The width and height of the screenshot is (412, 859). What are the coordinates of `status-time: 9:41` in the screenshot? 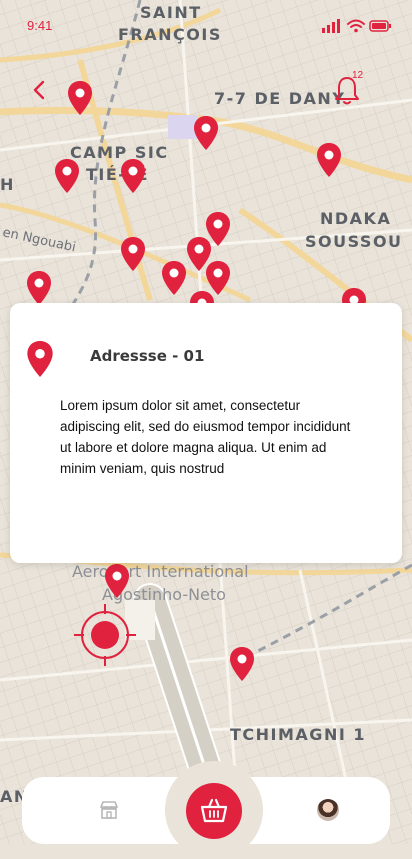 It's located at (40, 25).